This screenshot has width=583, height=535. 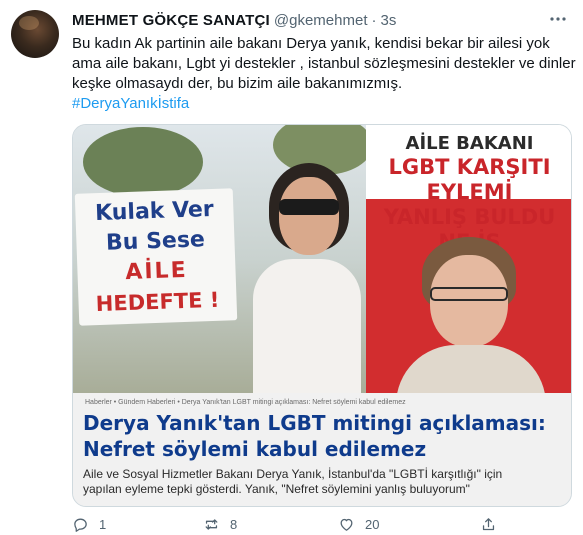 I want to click on like-count: 20, so click(x=372, y=524).